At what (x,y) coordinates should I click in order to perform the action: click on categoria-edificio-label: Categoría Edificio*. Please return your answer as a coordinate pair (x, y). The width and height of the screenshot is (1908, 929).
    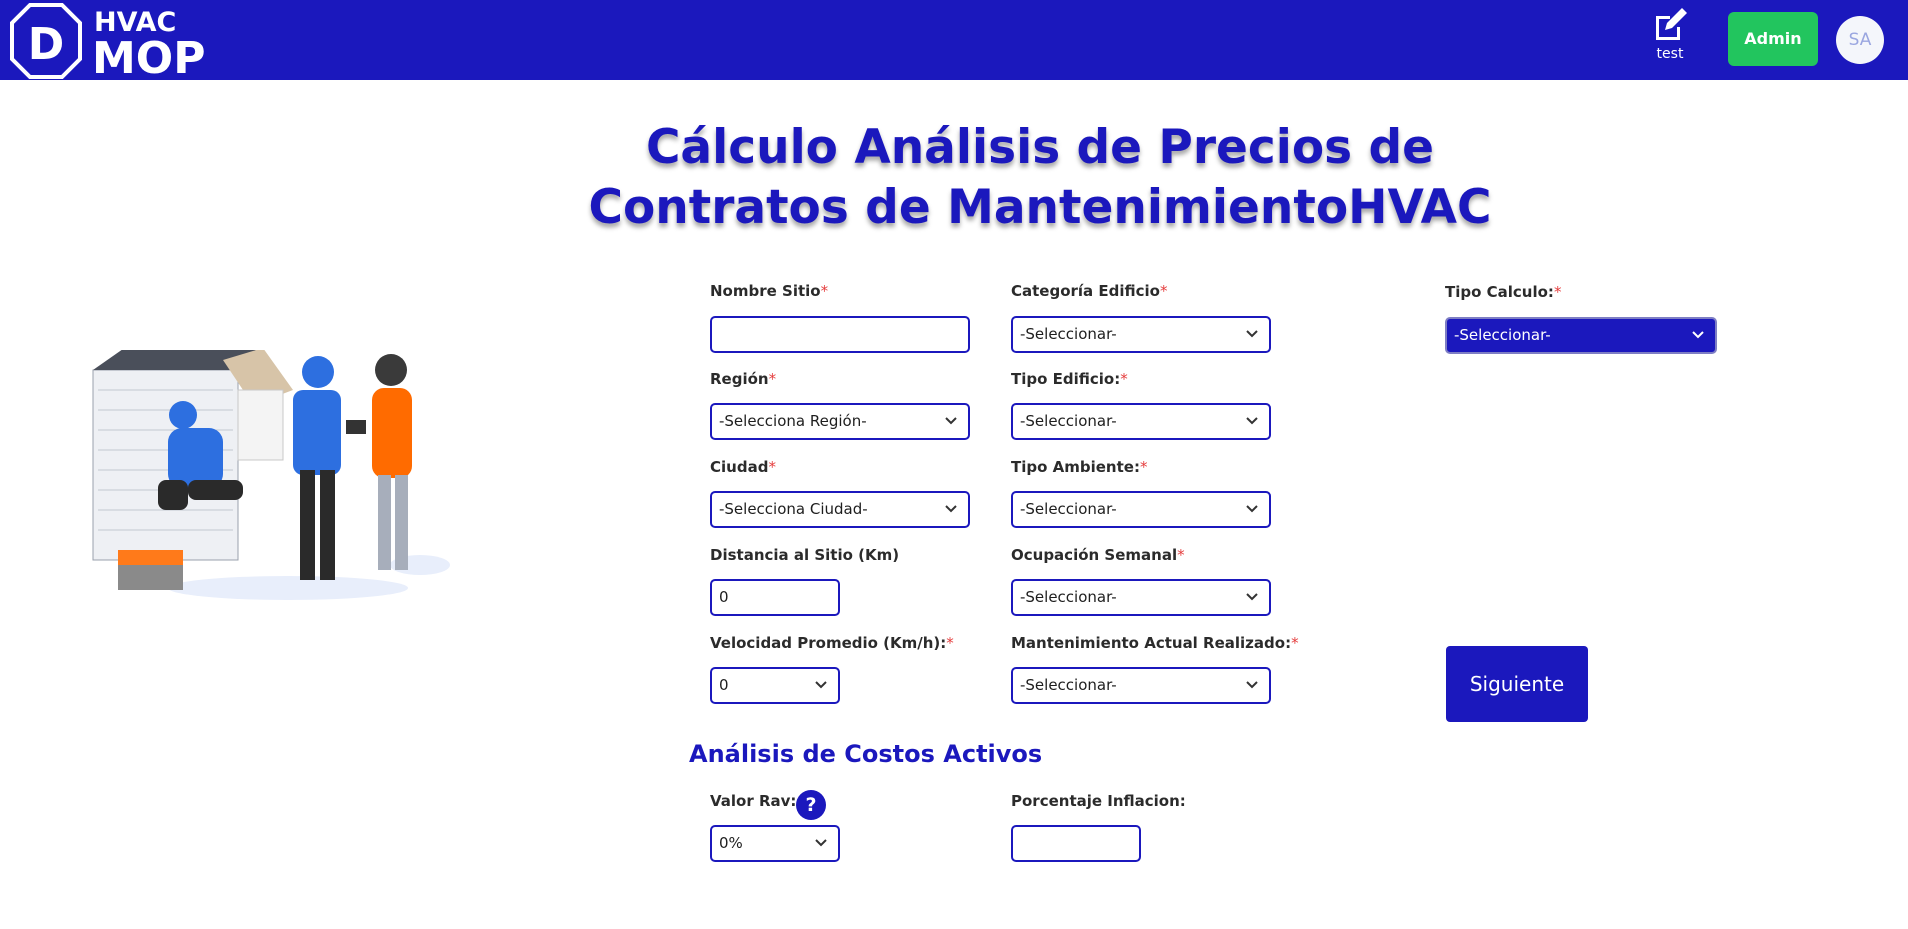
    Looking at the image, I should click on (1089, 291).